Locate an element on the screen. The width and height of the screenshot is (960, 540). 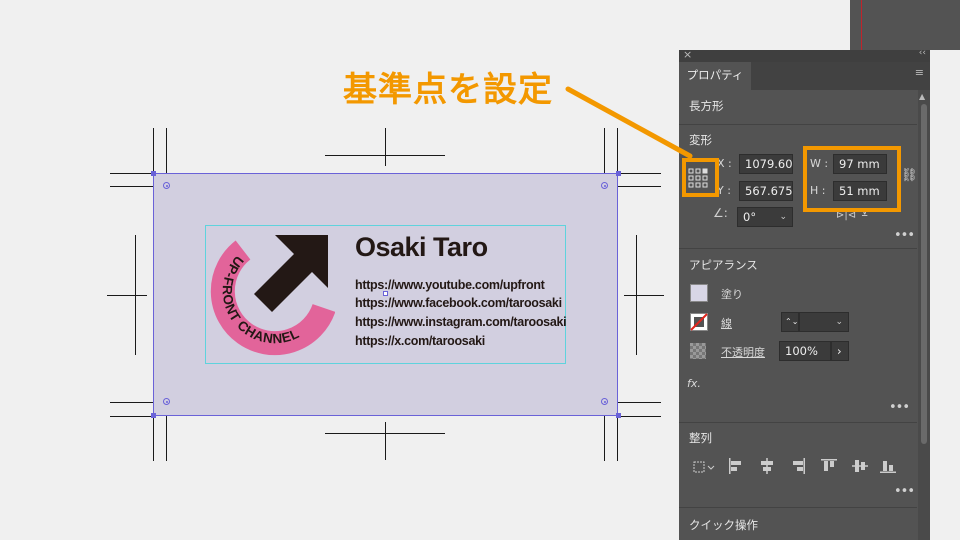
align-right-icon is located at coordinates (798, 466).